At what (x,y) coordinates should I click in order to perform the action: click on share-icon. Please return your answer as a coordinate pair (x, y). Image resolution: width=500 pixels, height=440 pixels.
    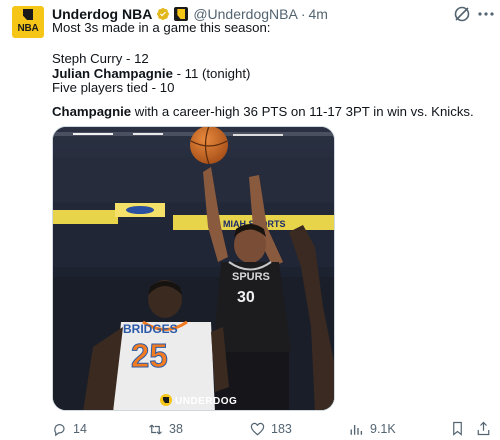
    Looking at the image, I should click on (483, 428).